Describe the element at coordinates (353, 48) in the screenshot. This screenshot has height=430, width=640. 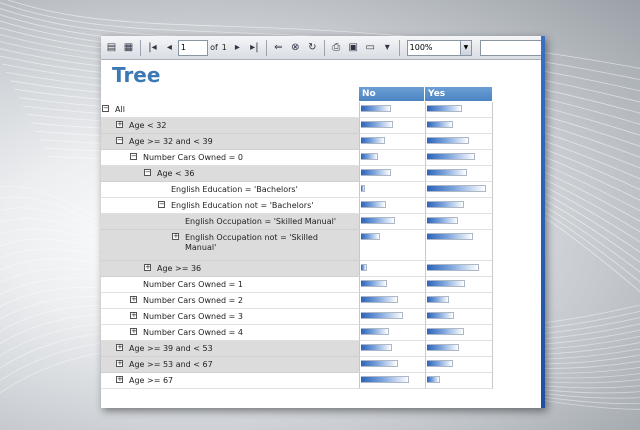
I see `print-layout-icon: ▣` at that location.